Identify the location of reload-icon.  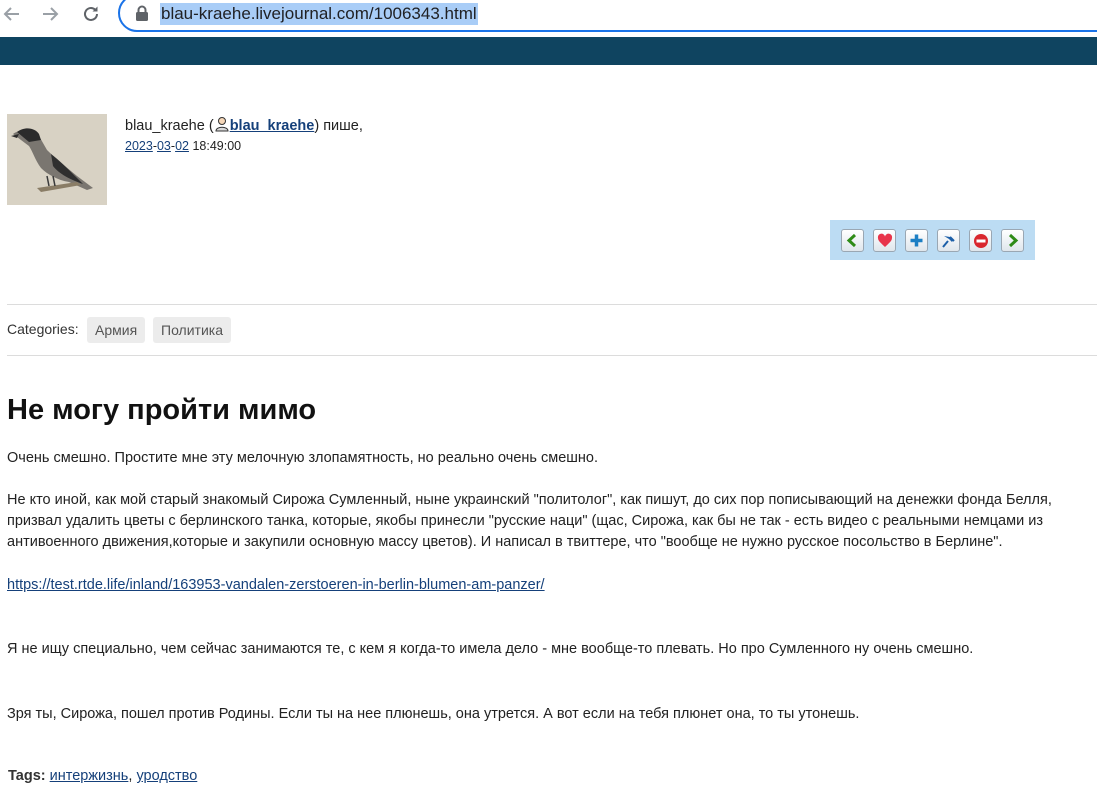
(91, 13).